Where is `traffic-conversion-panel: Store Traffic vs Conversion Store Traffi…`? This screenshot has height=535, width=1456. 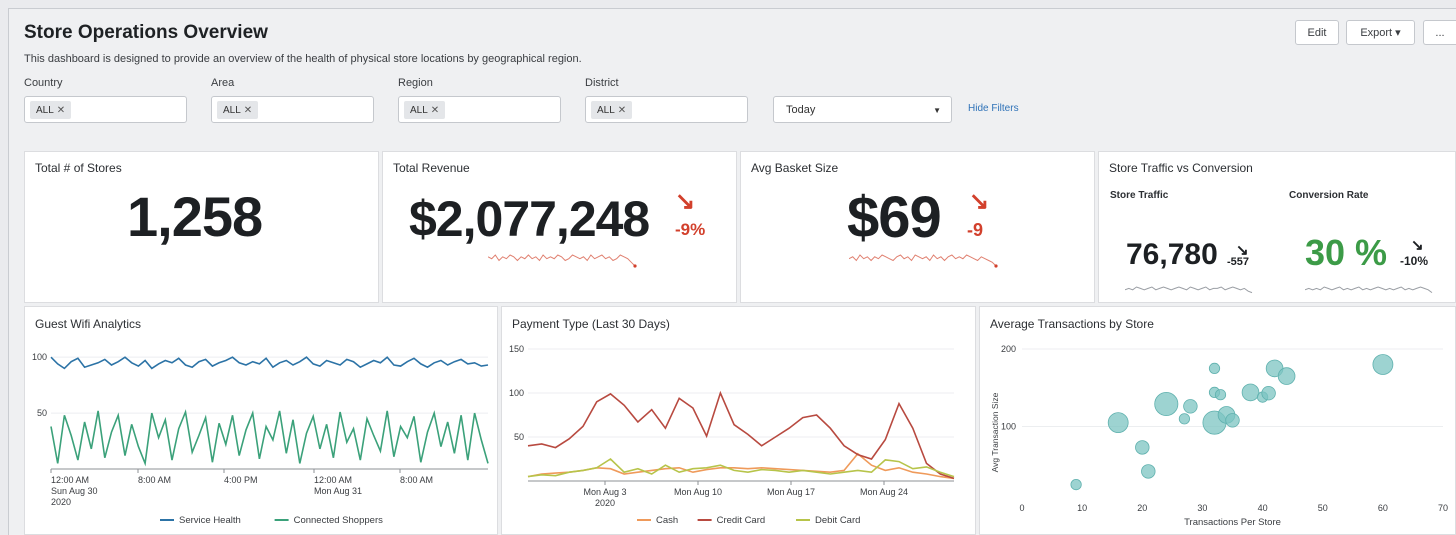 traffic-conversion-panel: Store Traffic vs Conversion Store Traffi… is located at coordinates (1277, 227).